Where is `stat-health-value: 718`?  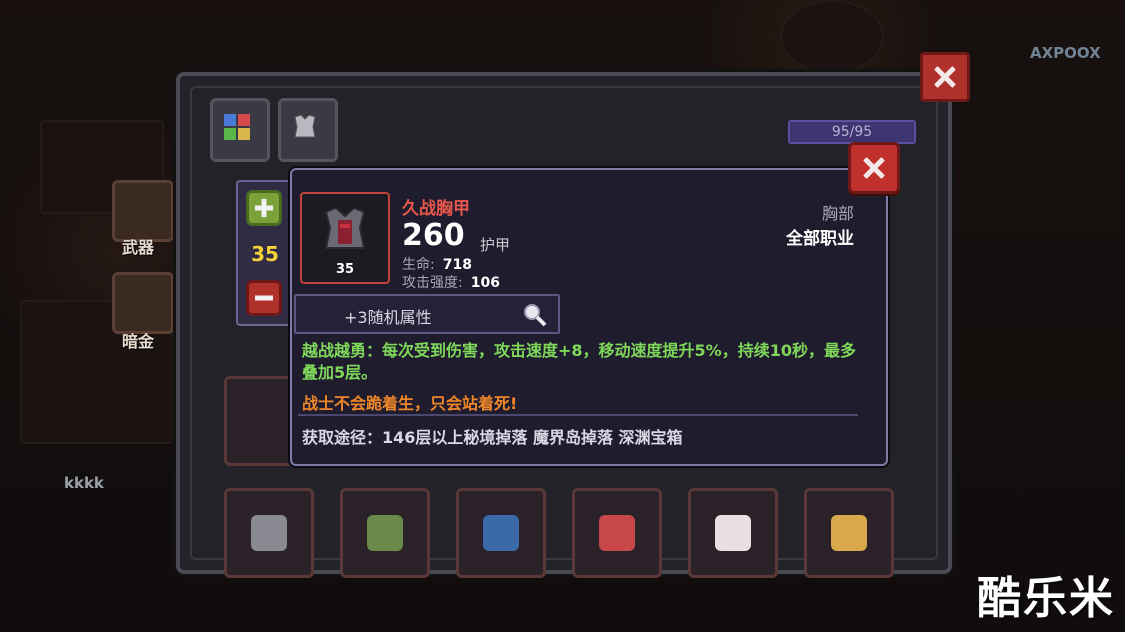 stat-health-value: 718 is located at coordinates (457, 265).